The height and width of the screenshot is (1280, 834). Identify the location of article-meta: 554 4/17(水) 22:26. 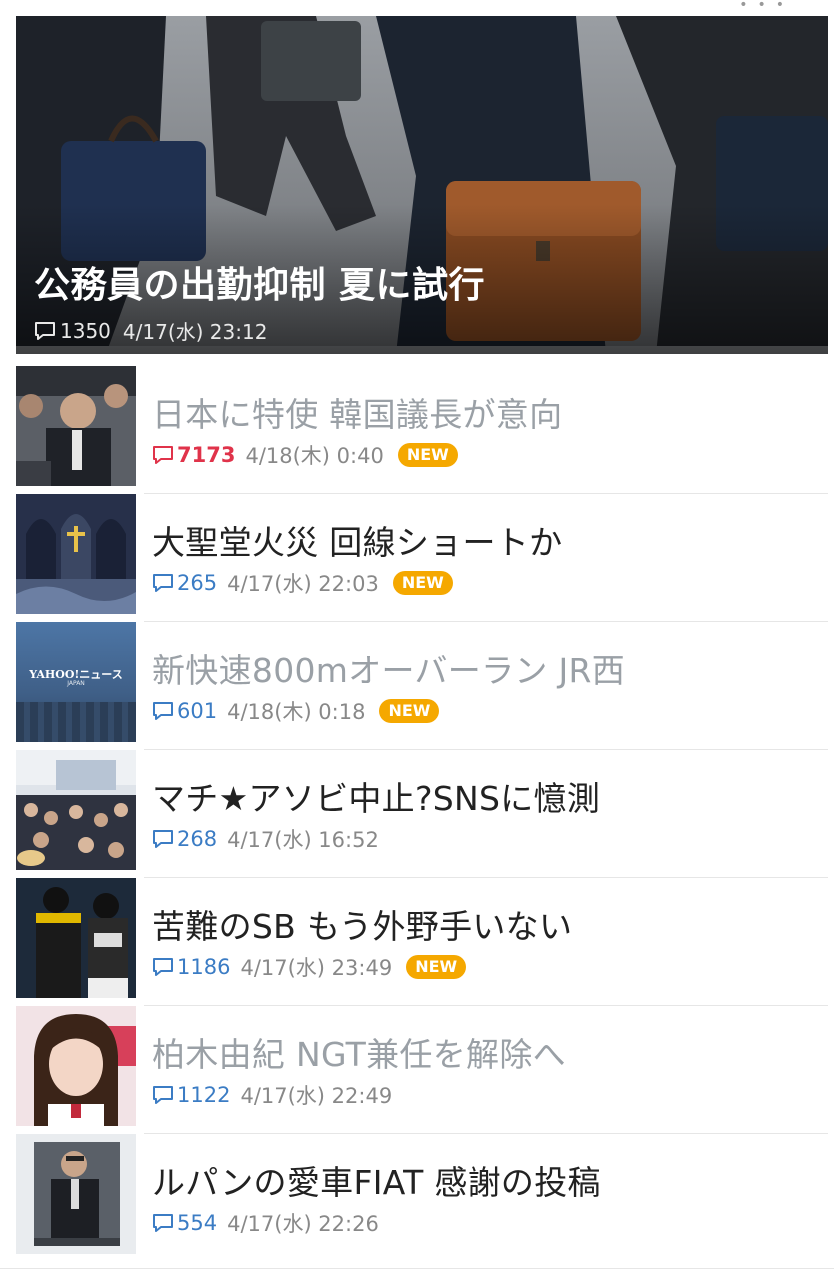
(265, 1223).